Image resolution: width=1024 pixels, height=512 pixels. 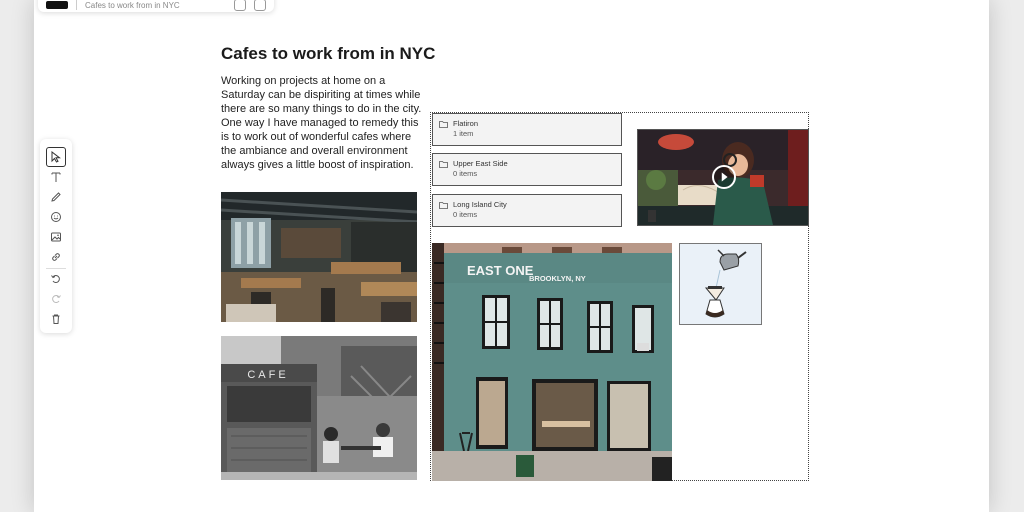 What do you see at coordinates (463, 133) in the screenshot?
I see `folder-count: 1 item` at bounding box center [463, 133].